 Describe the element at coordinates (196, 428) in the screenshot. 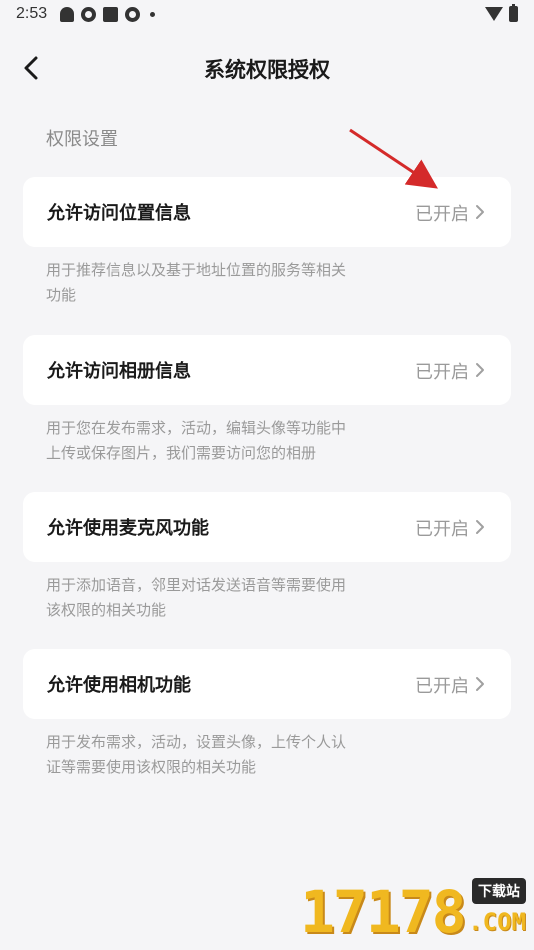

I see `description-line: 用于您在发布需求，活动，编辑头像等功能中` at that location.